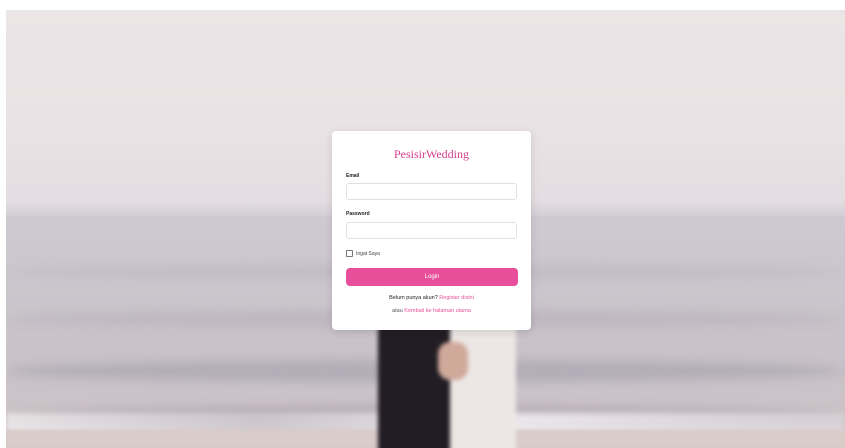 The height and width of the screenshot is (448, 845). I want to click on register-line: Belum punya akun? Register disini, so click(431, 298).